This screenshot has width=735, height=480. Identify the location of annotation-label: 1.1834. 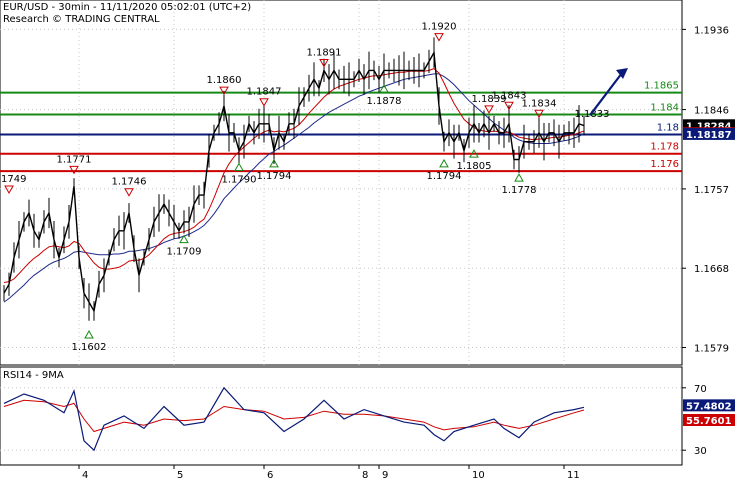
(539, 103).